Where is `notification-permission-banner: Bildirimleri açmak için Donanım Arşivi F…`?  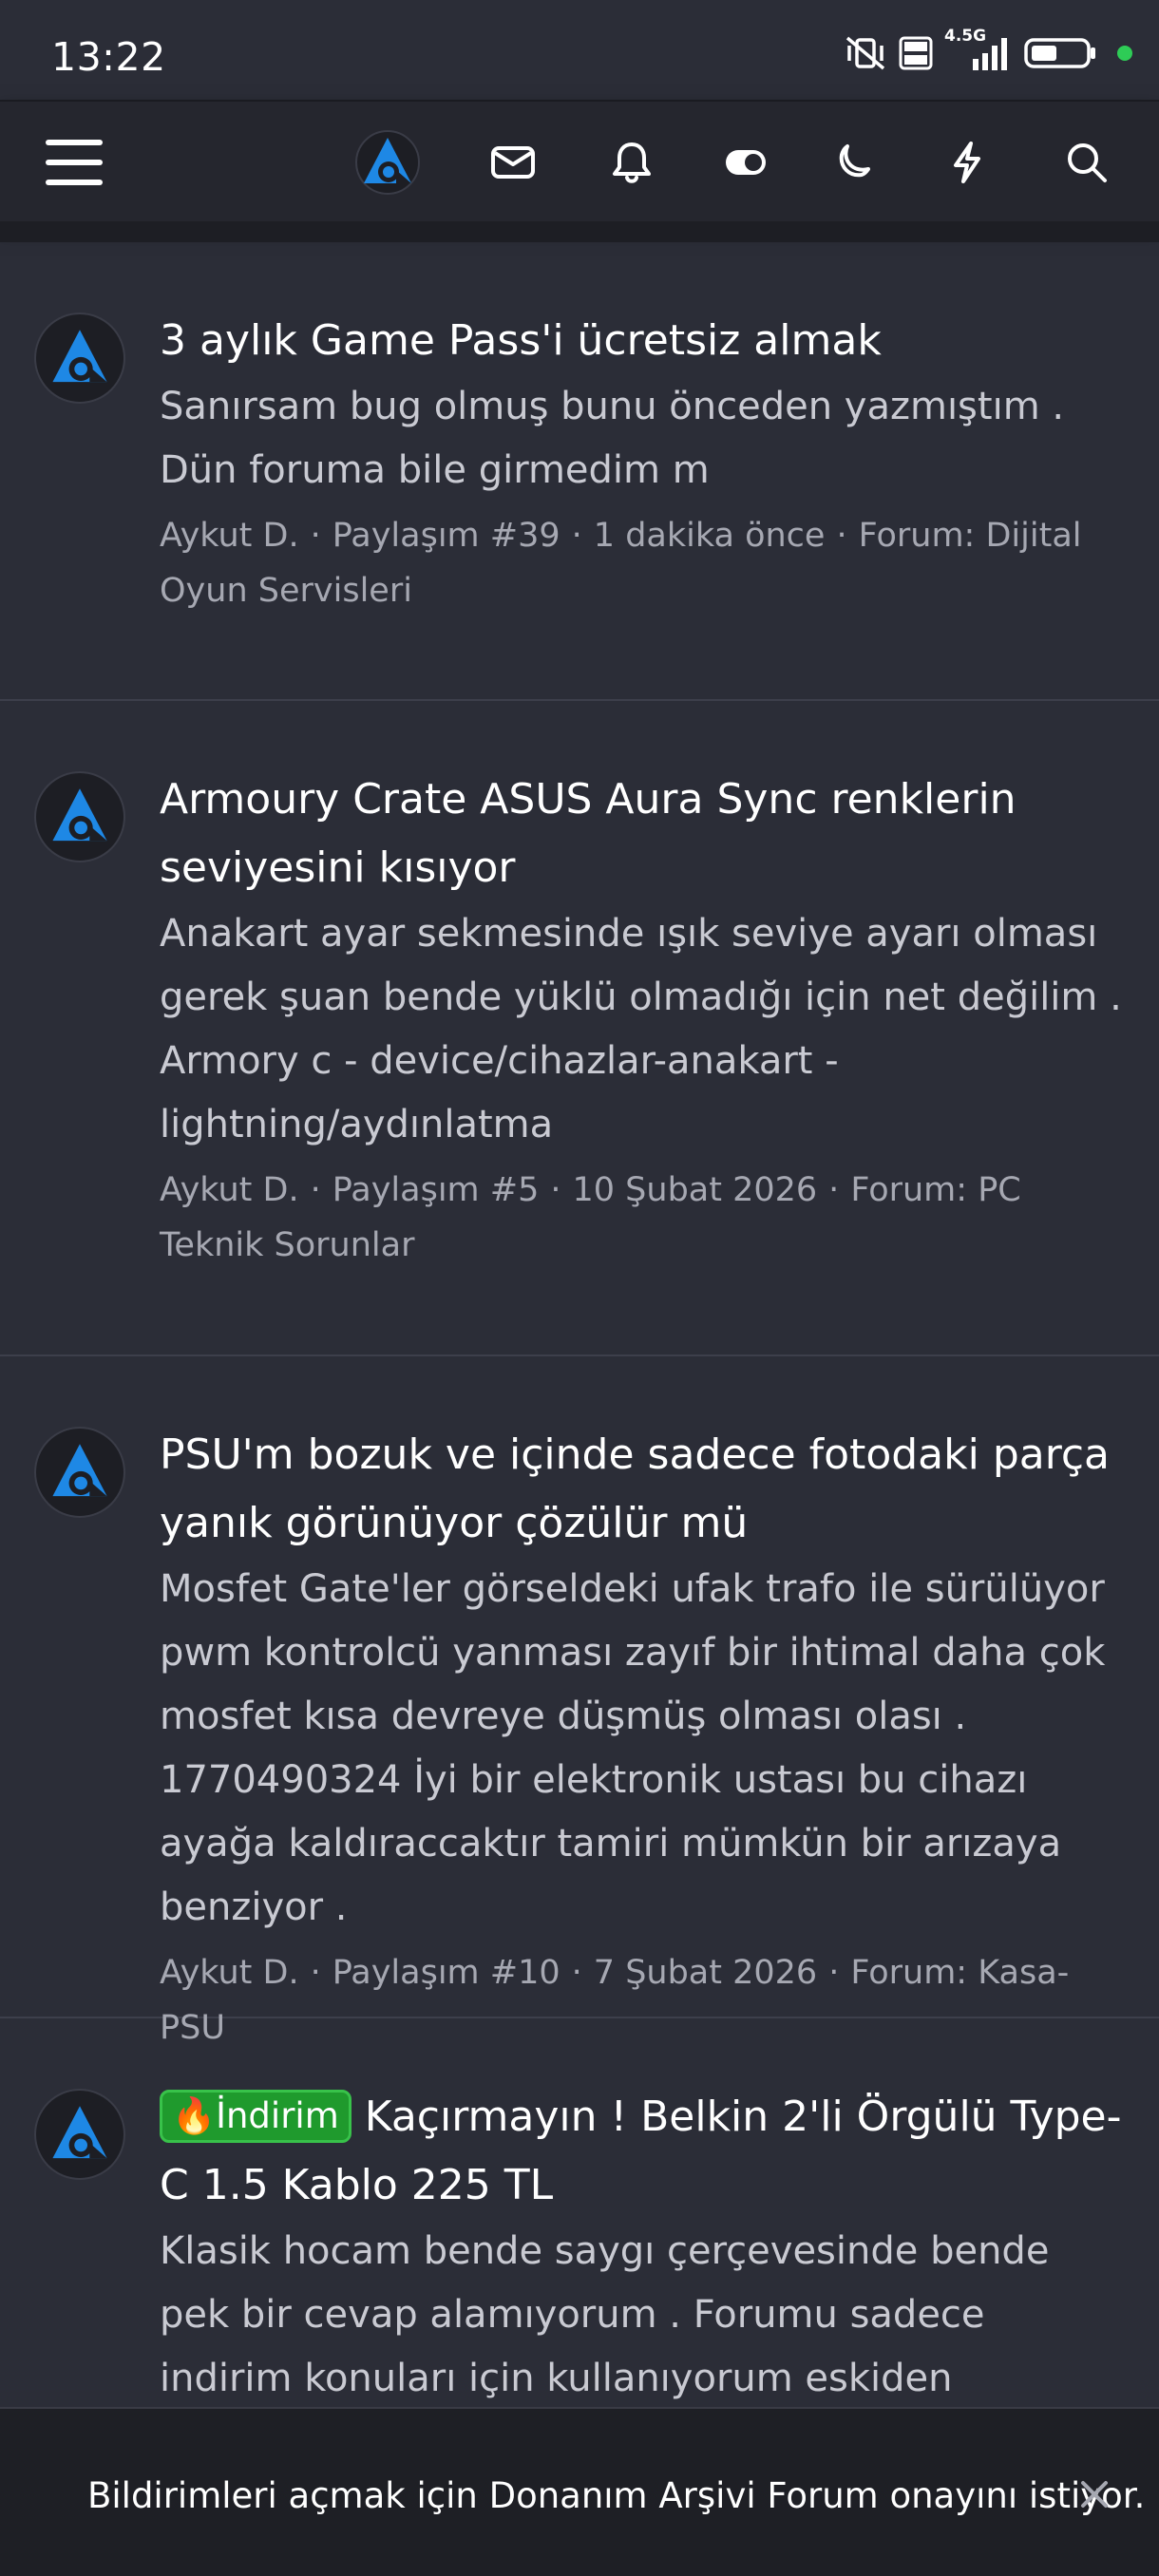
notification-permission-banner: Bildirimleri açmak için Donanım Arşivi F… is located at coordinates (579, 2491).